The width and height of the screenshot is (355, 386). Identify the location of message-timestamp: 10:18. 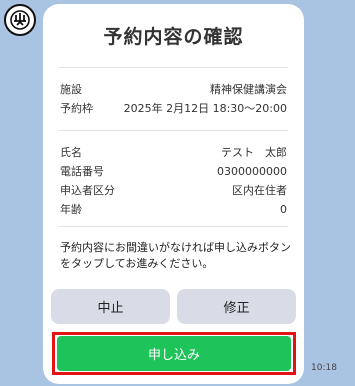
(324, 368).